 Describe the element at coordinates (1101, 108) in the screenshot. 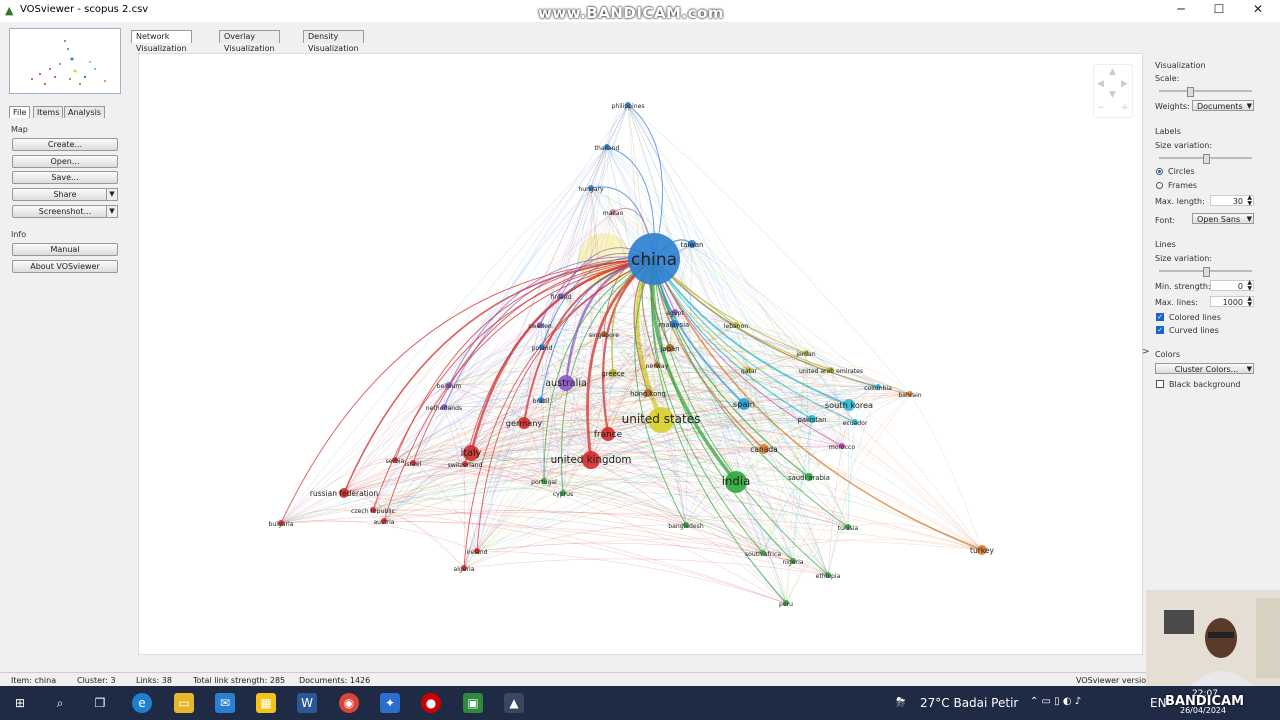

I see `zoom-out-icon: −` at that location.